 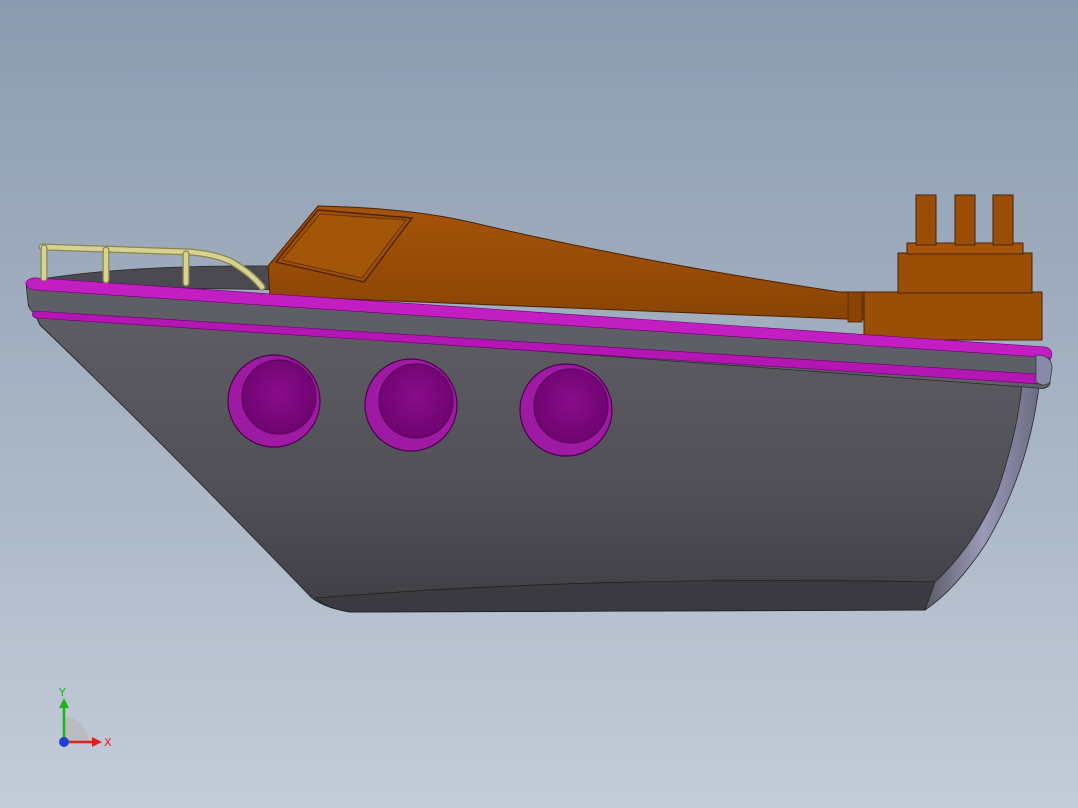 What do you see at coordinates (62, 692) in the screenshot?
I see `y-axis-label: Y` at bounding box center [62, 692].